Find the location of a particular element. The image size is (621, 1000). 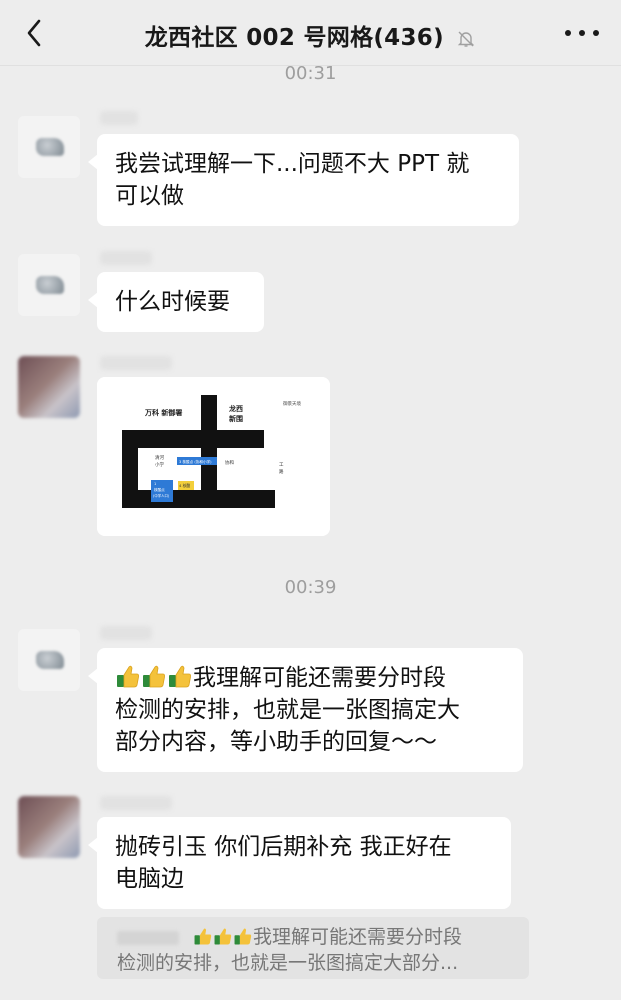

map-label-blue: 1 is located at coordinates (155, 484).